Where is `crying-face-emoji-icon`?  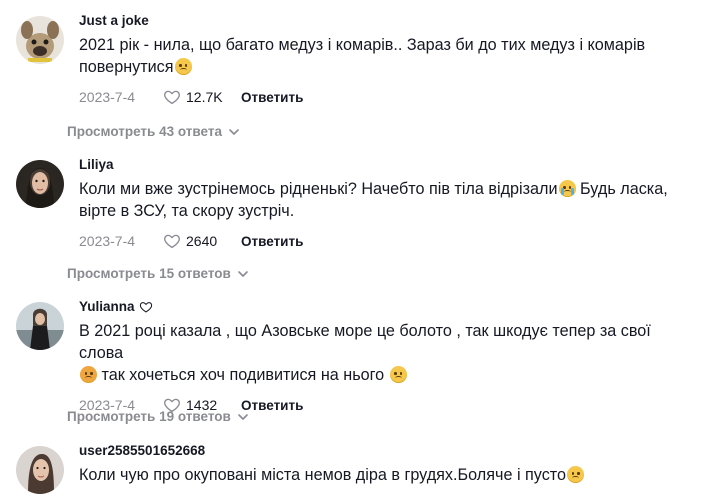
crying-face-emoji-icon is located at coordinates (567, 188).